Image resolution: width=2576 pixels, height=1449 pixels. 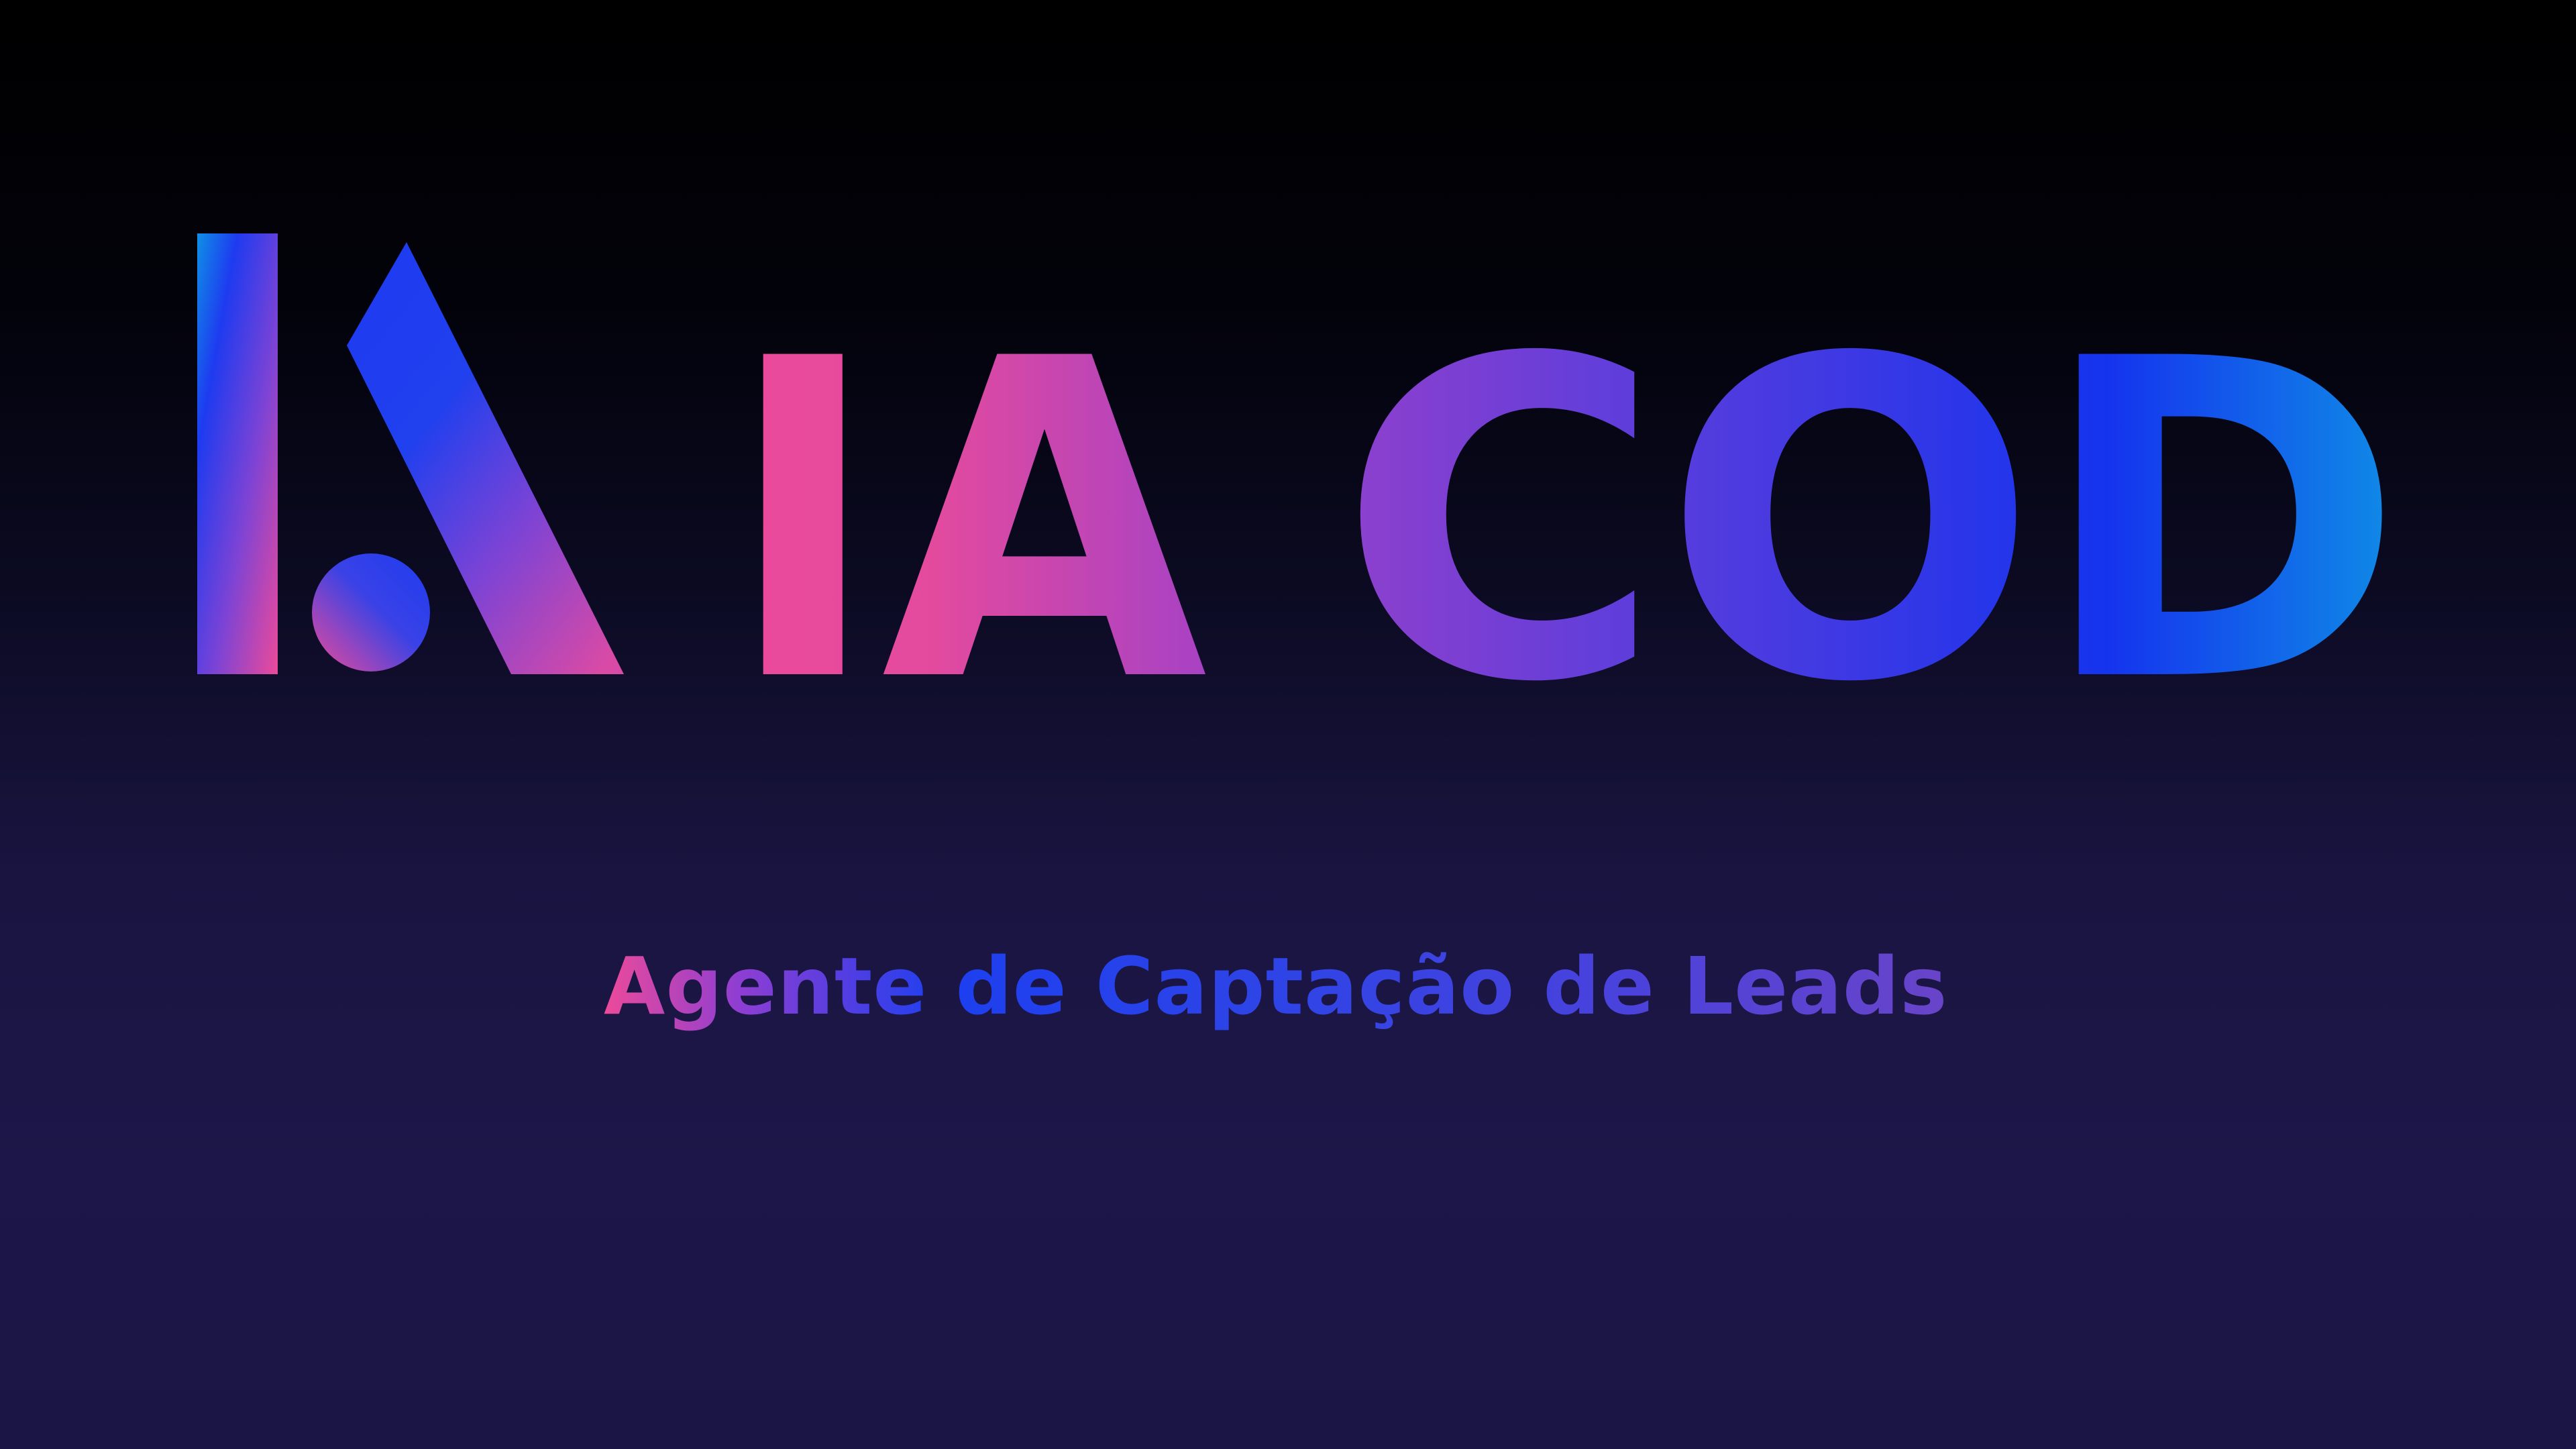 I want to click on tagline: Agente de Captação de Leads, so click(x=1281, y=986).